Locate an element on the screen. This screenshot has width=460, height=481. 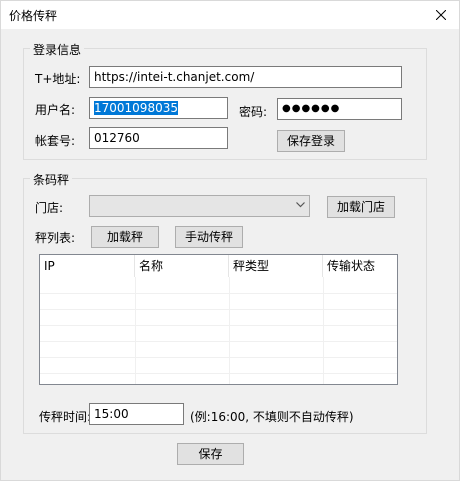
barcode-scale-legend: 条码秤 is located at coordinates (51, 179).